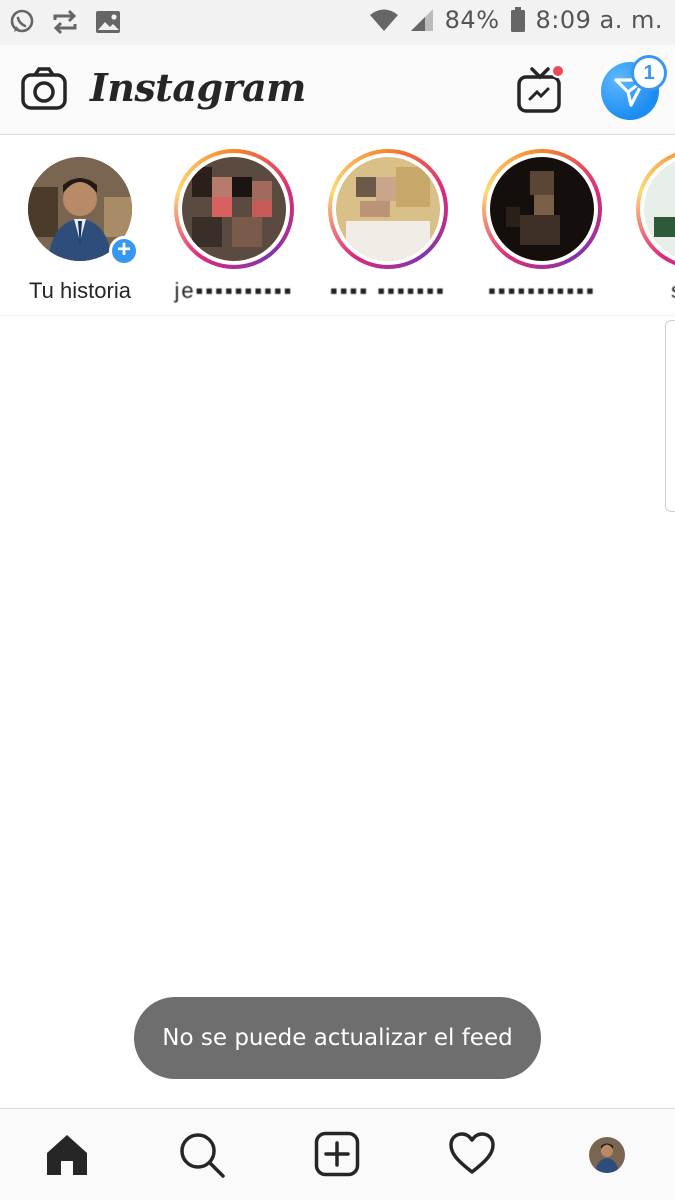 This screenshot has width=675, height=1200. I want to click on status-bar-left, so click(65, 22).